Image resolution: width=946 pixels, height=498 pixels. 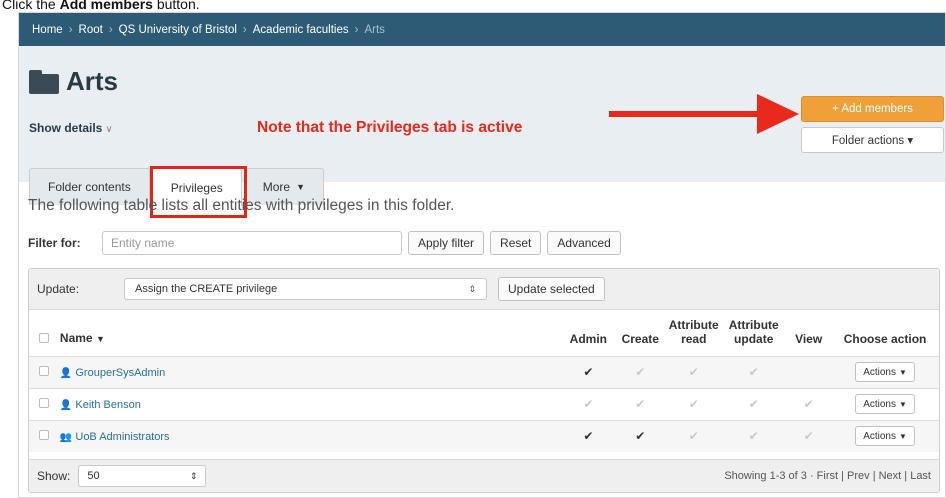 I want to click on update-selected-button: Update selected, so click(x=551, y=289).